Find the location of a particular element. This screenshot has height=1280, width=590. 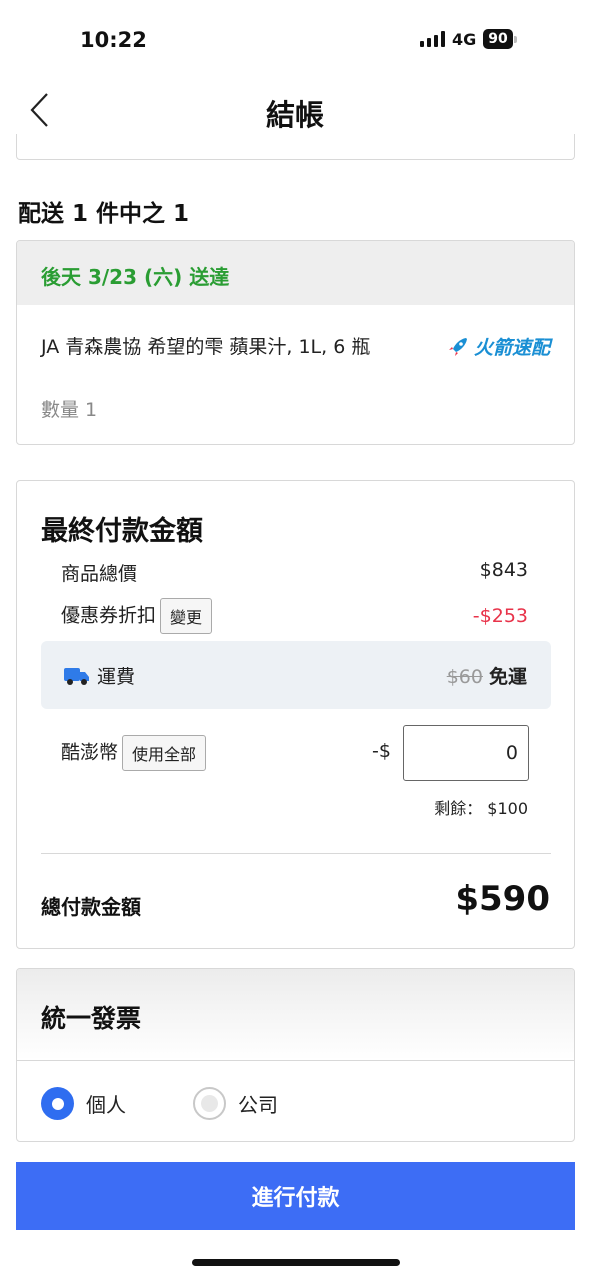

radio-selected-icon is located at coordinates (57, 1103).